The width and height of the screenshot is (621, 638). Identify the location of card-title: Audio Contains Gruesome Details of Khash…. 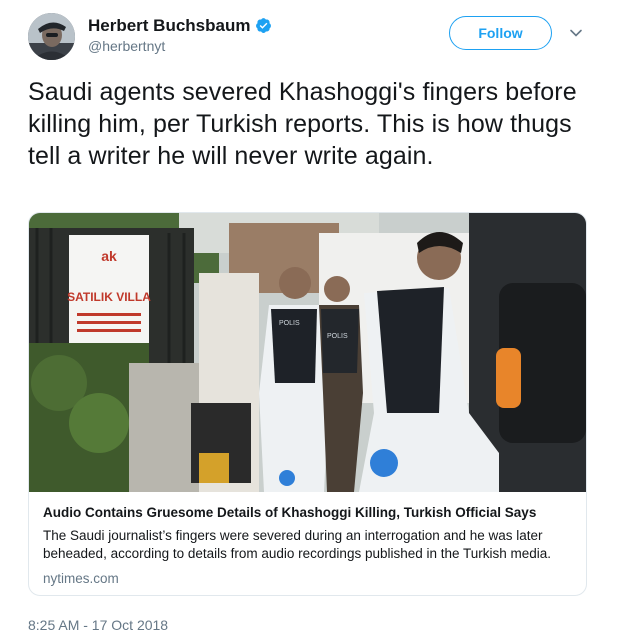
(307, 513).